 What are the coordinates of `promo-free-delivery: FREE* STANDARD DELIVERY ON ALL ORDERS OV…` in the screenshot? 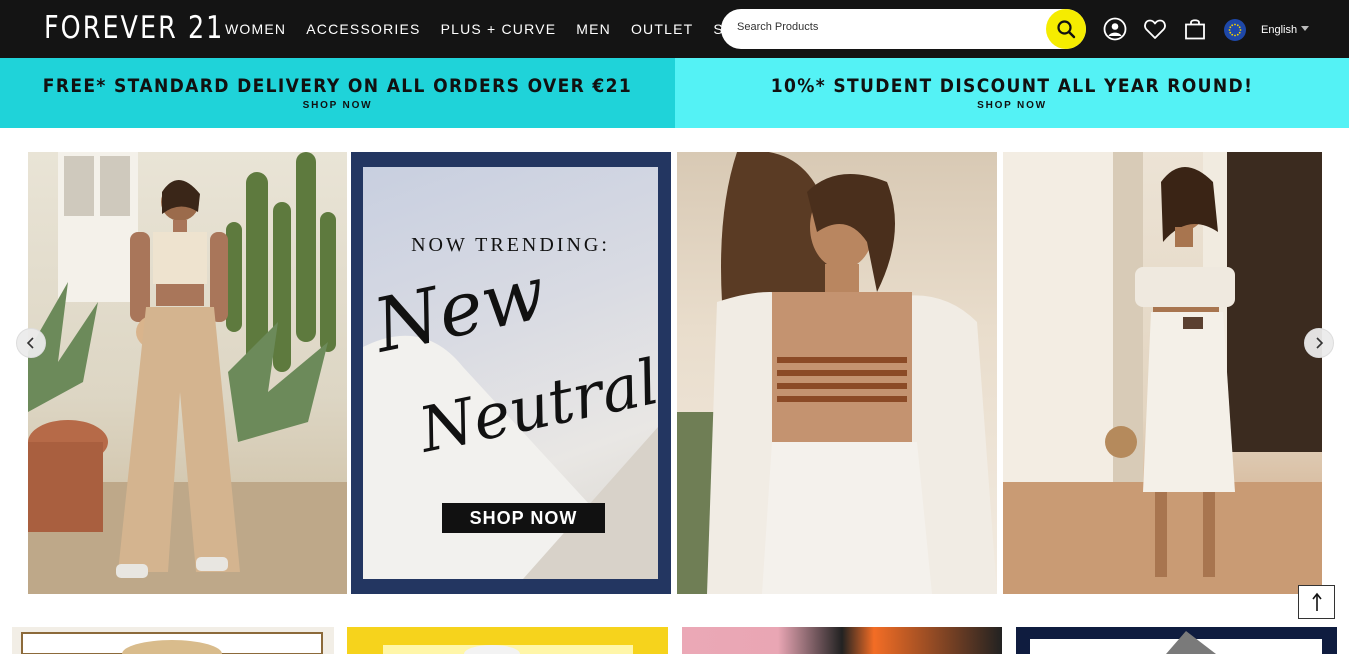 It's located at (337, 93).